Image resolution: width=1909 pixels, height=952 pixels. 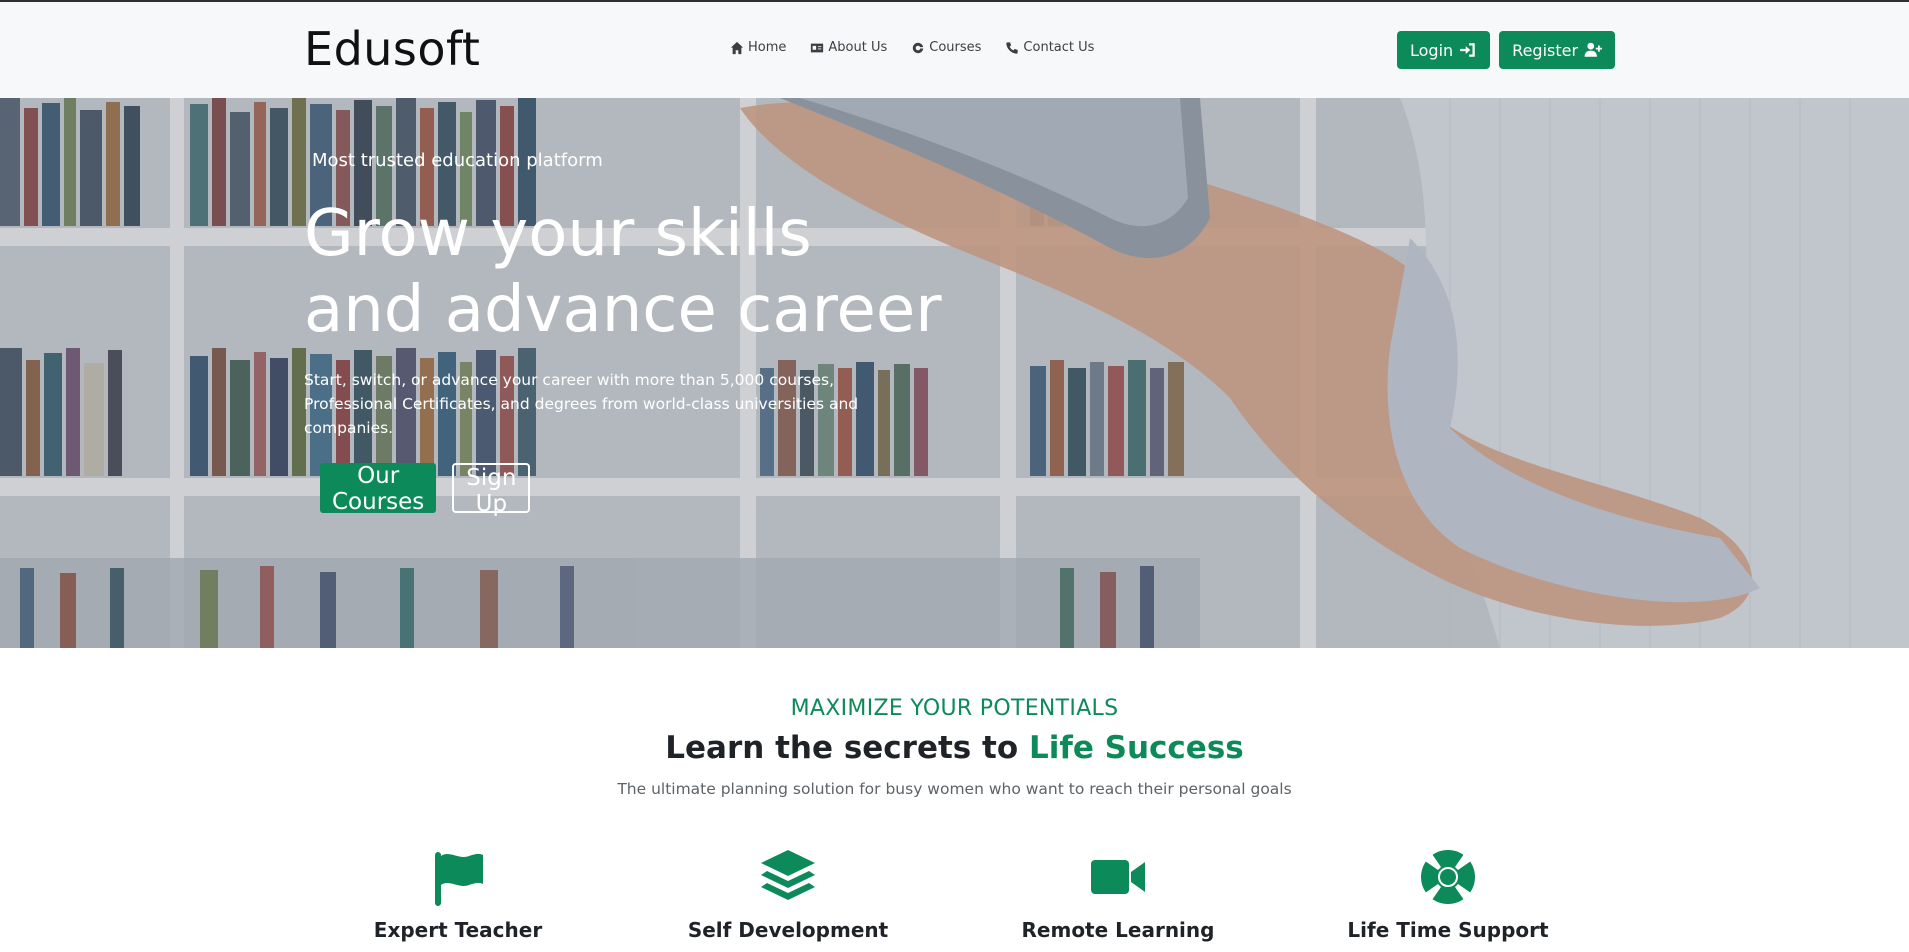 I want to click on id-card-icon, so click(x=817, y=47).